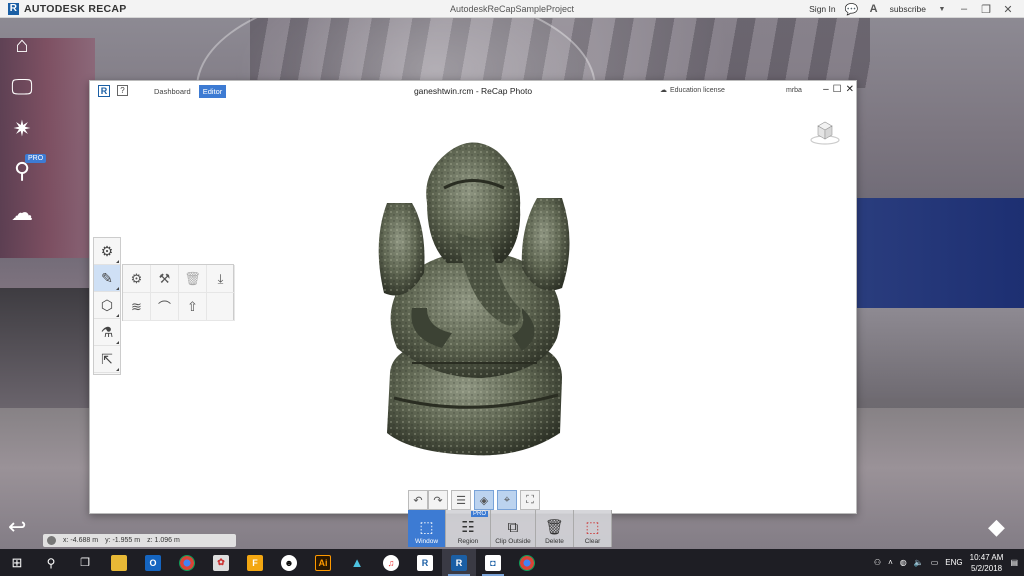  I want to click on z-coordinate: 1.096, so click(163, 540).